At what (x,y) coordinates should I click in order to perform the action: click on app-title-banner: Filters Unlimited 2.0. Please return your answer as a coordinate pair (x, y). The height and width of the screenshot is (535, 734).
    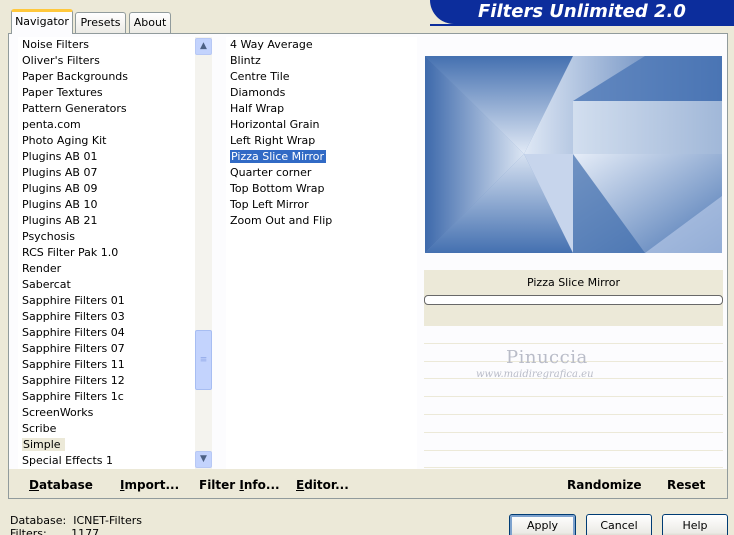
    Looking at the image, I should click on (582, 12).